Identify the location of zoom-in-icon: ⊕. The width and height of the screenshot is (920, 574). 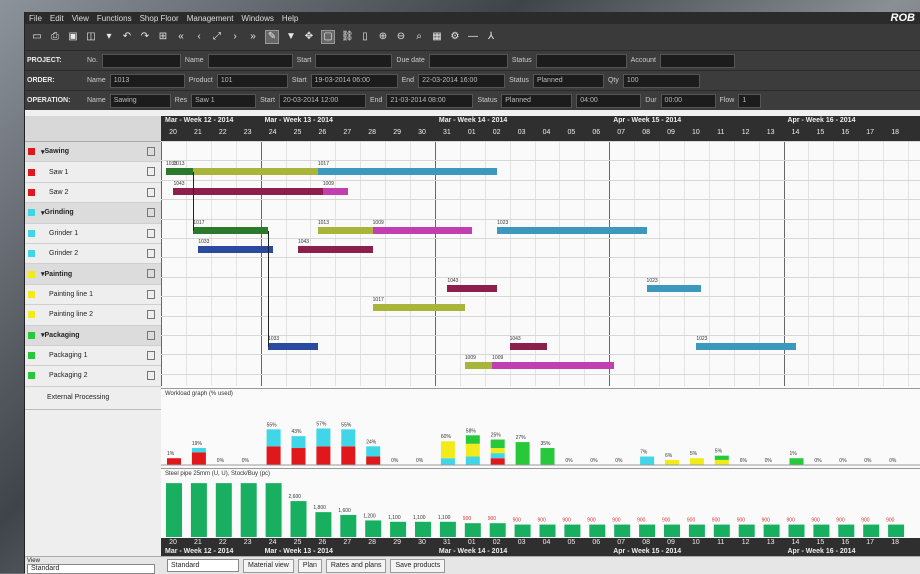
(383, 37).